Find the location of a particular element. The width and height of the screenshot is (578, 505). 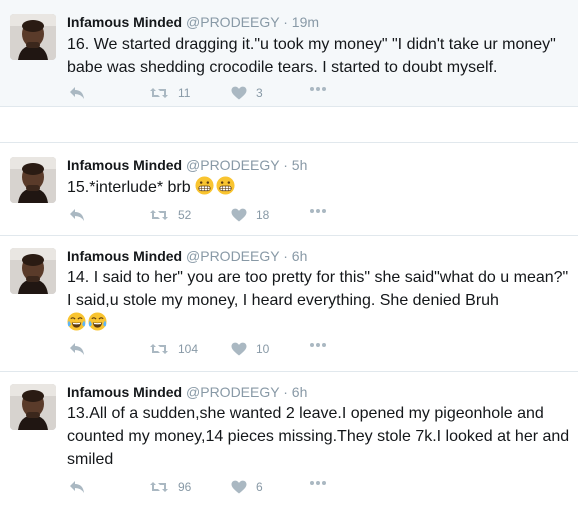

like-button: 3 is located at coordinates (247, 93).